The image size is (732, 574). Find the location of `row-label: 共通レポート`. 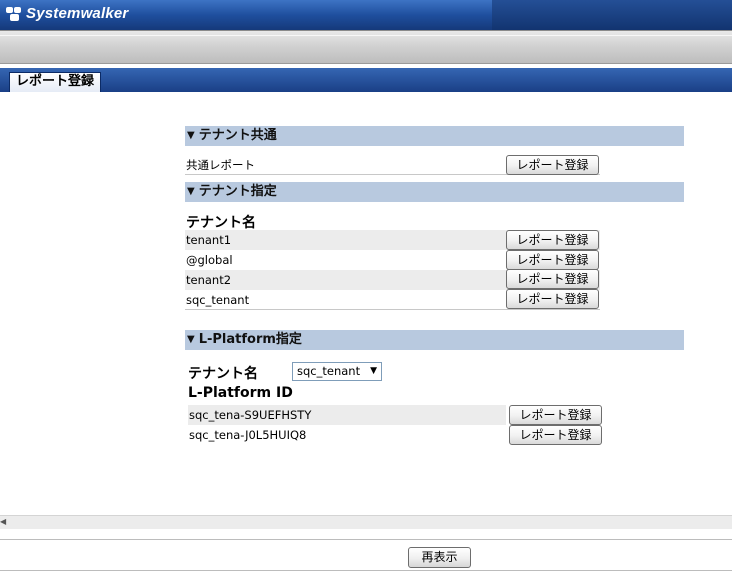

row-label: 共通レポート is located at coordinates (220, 165).